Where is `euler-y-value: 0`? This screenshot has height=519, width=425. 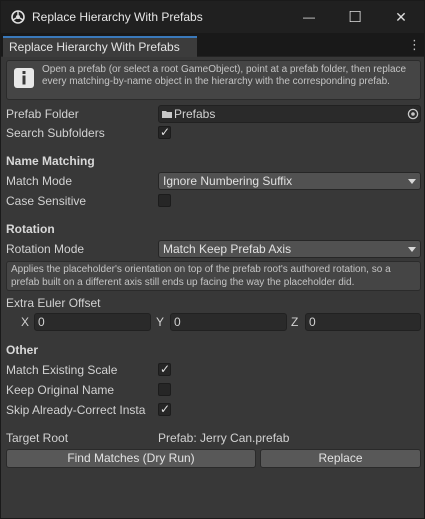
euler-y-value: 0 is located at coordinates (177, 322).